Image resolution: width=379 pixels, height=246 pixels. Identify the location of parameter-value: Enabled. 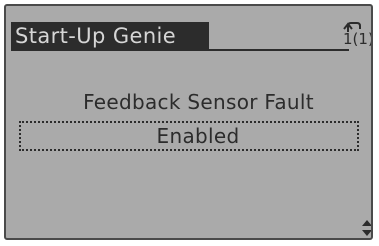
(198, 136).